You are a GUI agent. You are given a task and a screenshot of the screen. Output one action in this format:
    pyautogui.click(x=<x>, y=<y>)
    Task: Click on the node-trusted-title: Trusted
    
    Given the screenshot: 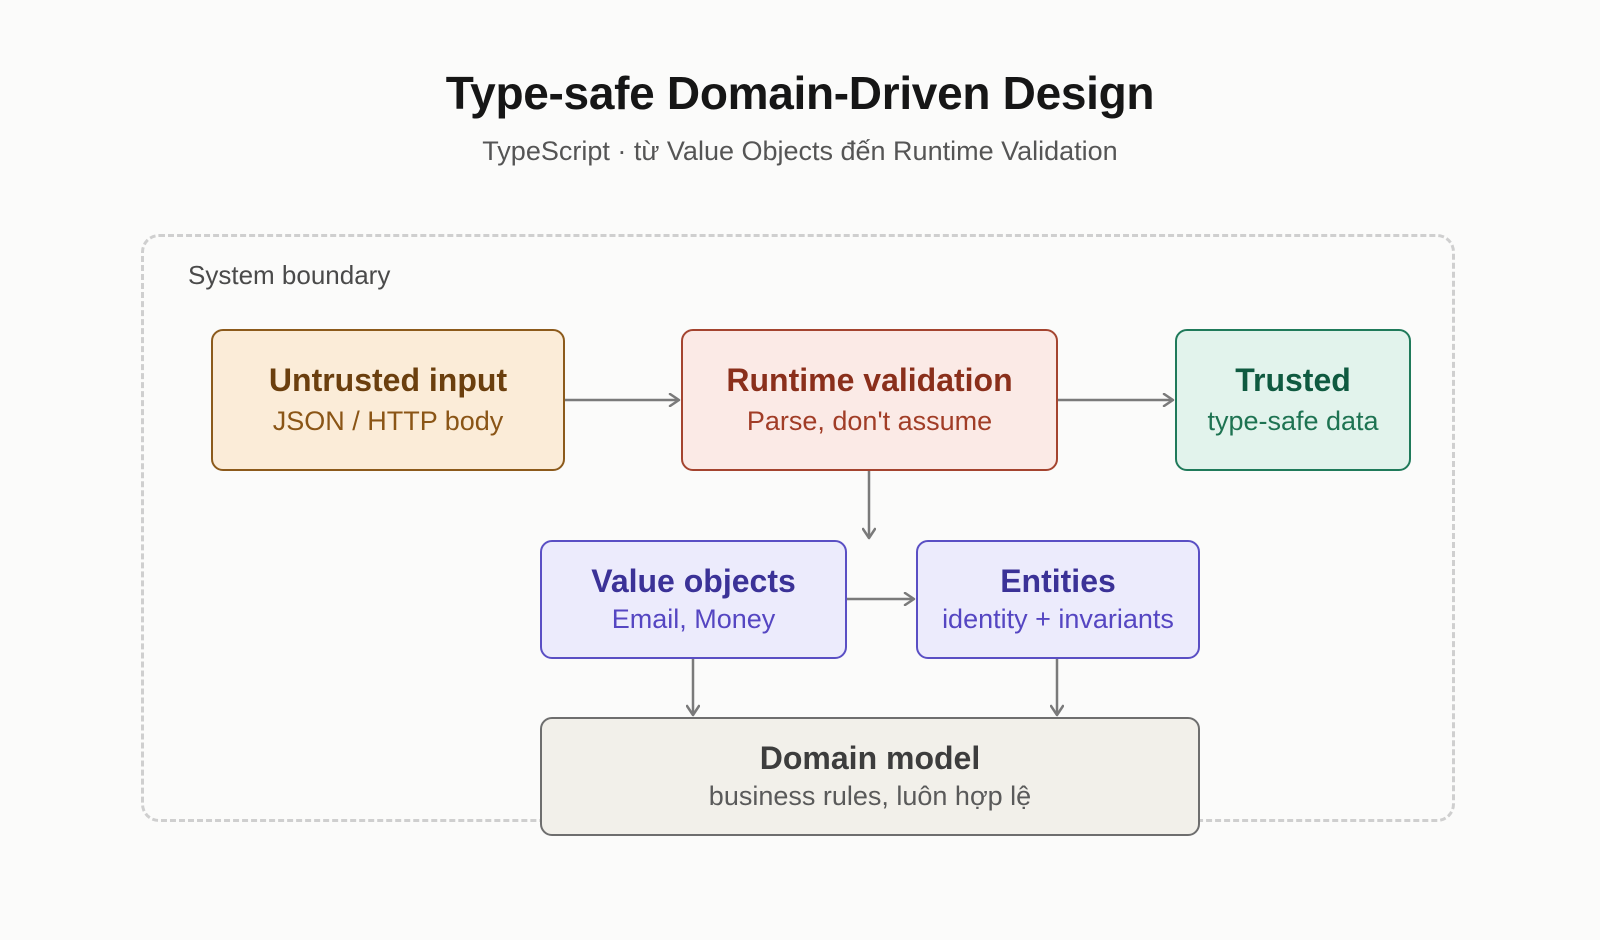 What is the action you would take?
    pyautogui.click(x=1293, y=379)
    